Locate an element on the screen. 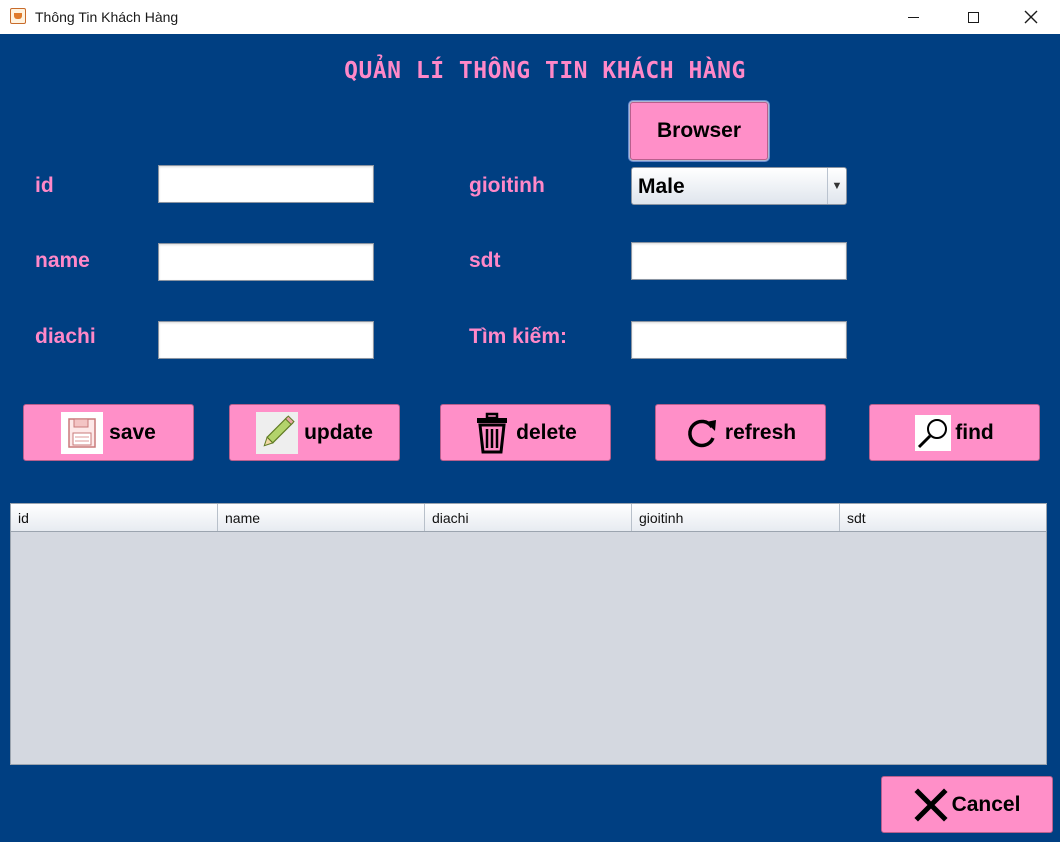 The image size is (1060, 842). cancel-button: Cancel is located at coordinates (967, 804).